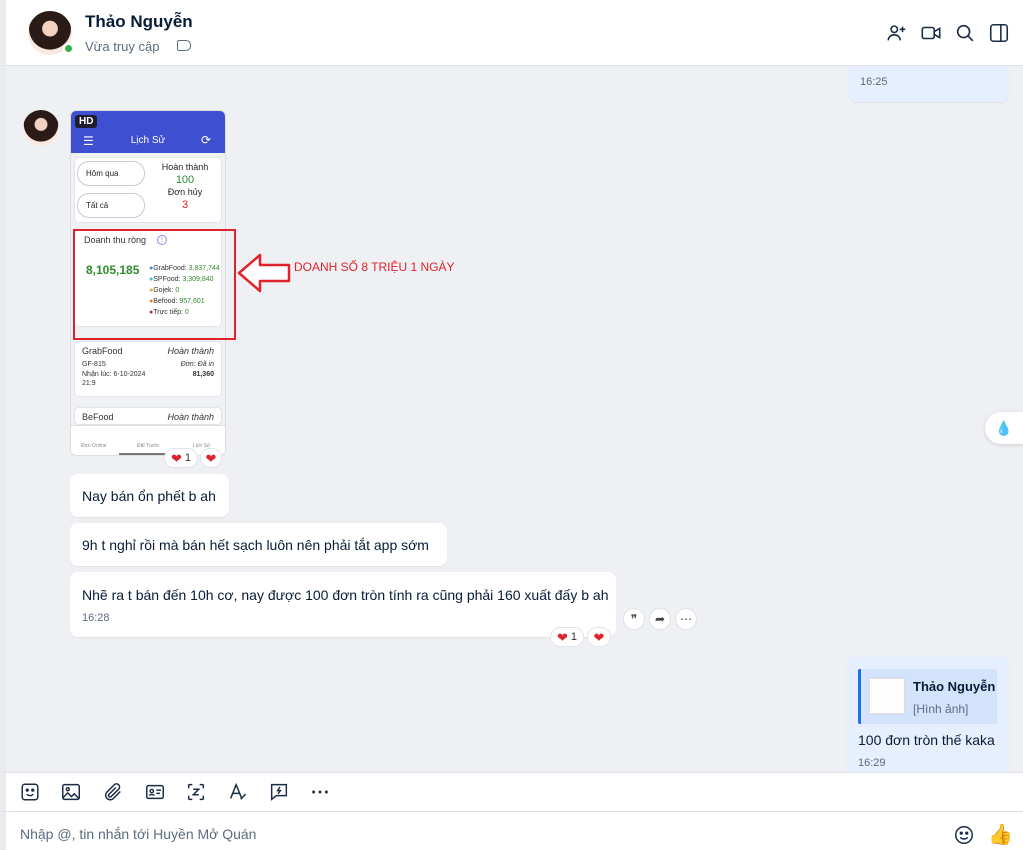  What do you see at coordinates (941, 709) in the screenshot?
I see `quoted-text: [Hình ảnh]` at bounding box center [941, 709].